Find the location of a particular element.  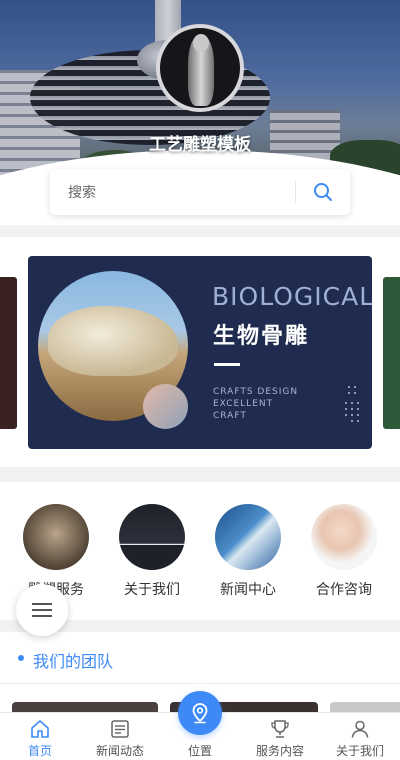

hamburger-icon is located at coordinates (42, 610).